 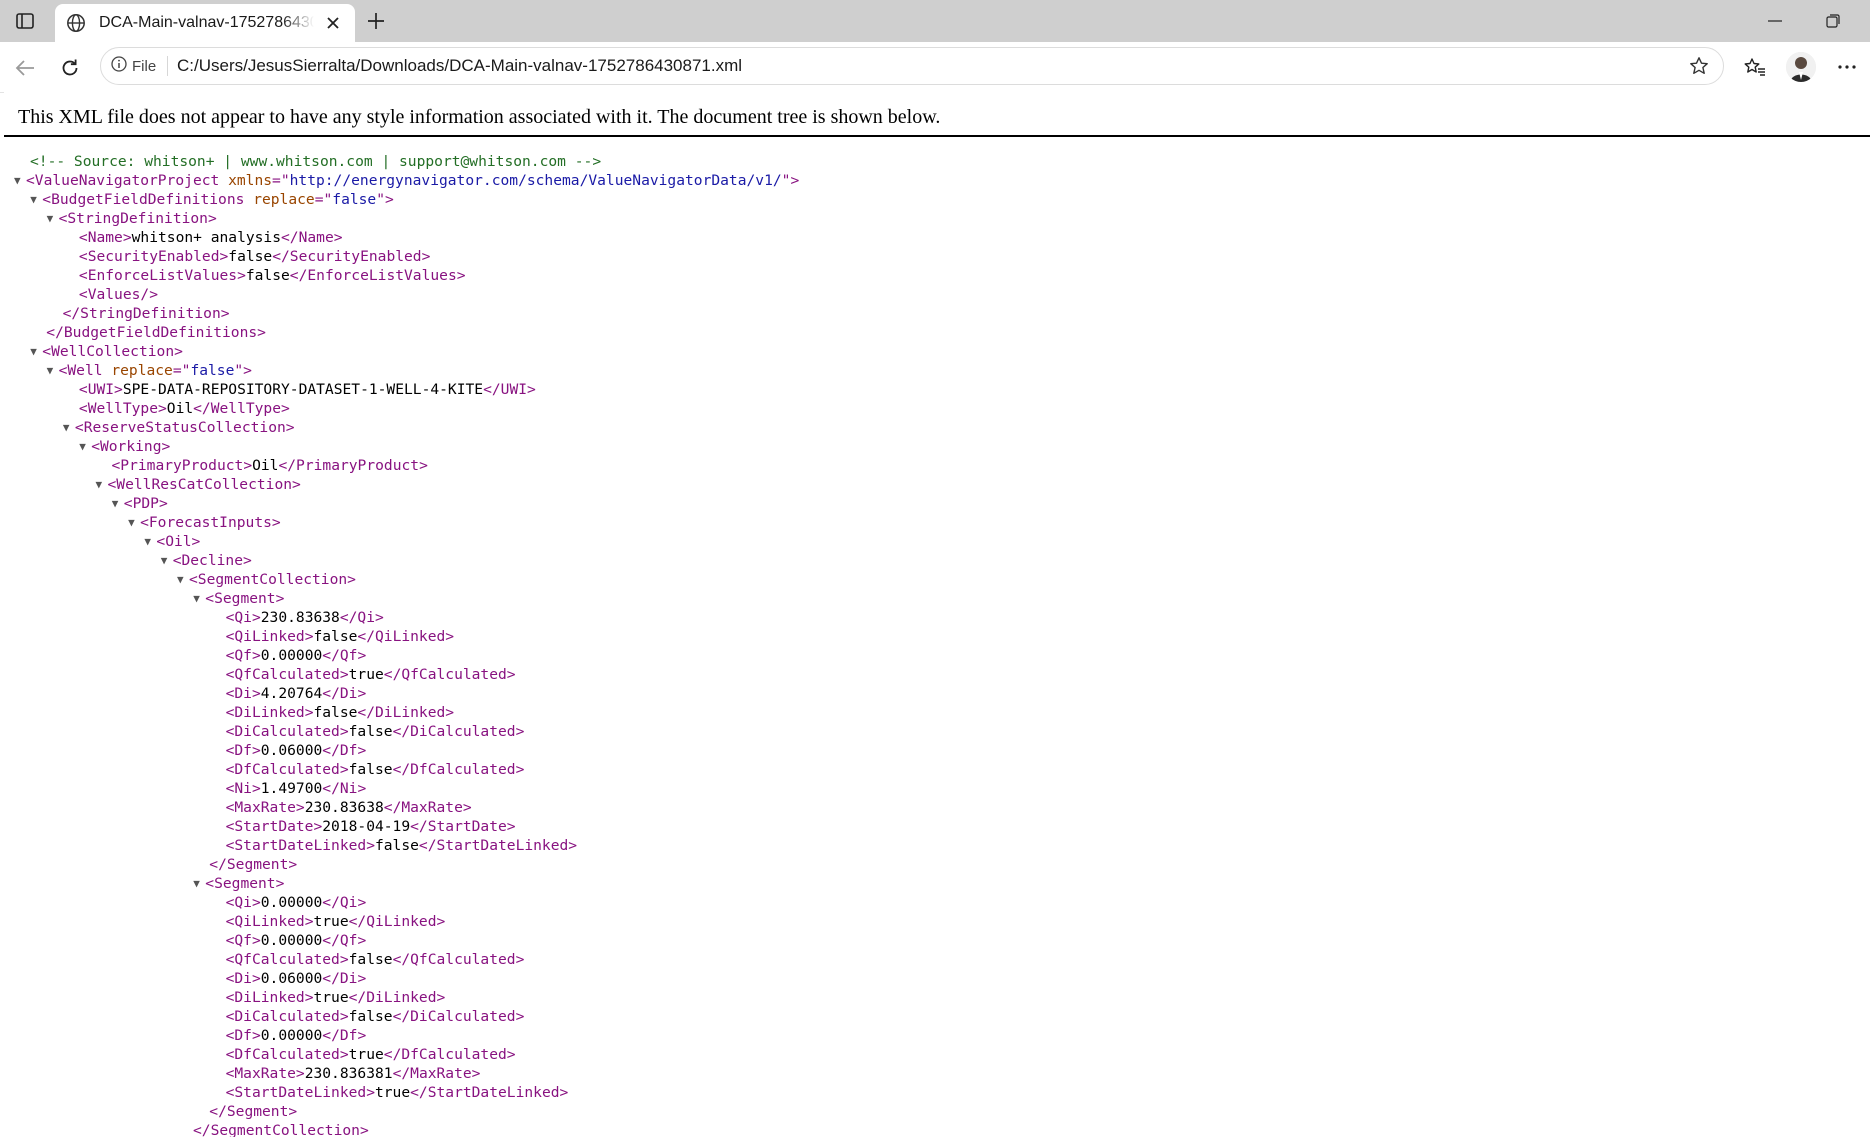 What do you see at coordinates (291, 788) in the screenshot?
I see `element-text: 1.49700` at bounding box center [291, 788].